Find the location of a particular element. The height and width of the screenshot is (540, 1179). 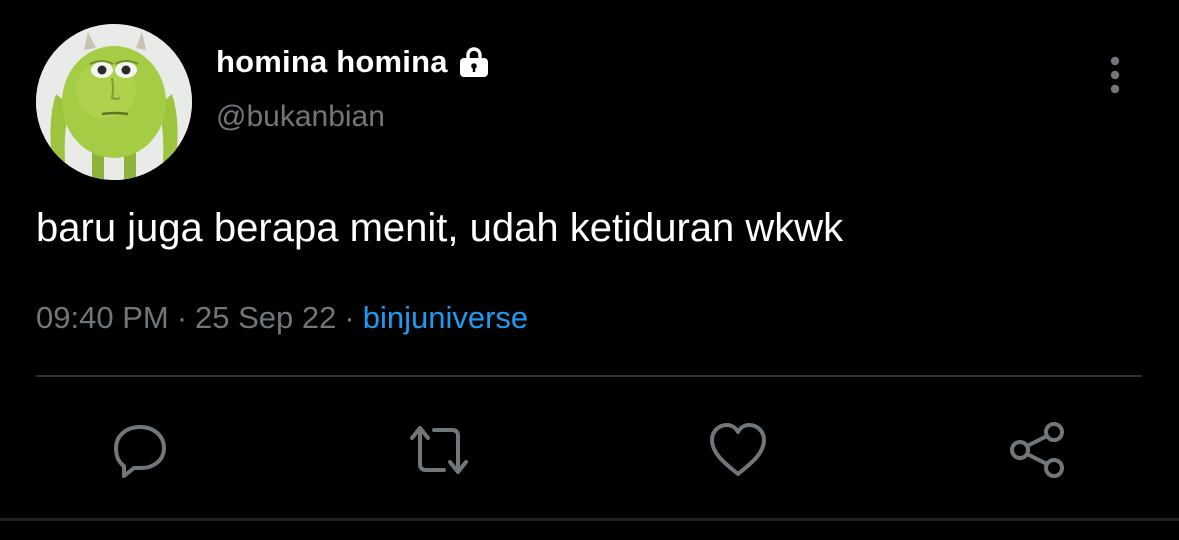

bottom-border is located at coordinates (589, 519).